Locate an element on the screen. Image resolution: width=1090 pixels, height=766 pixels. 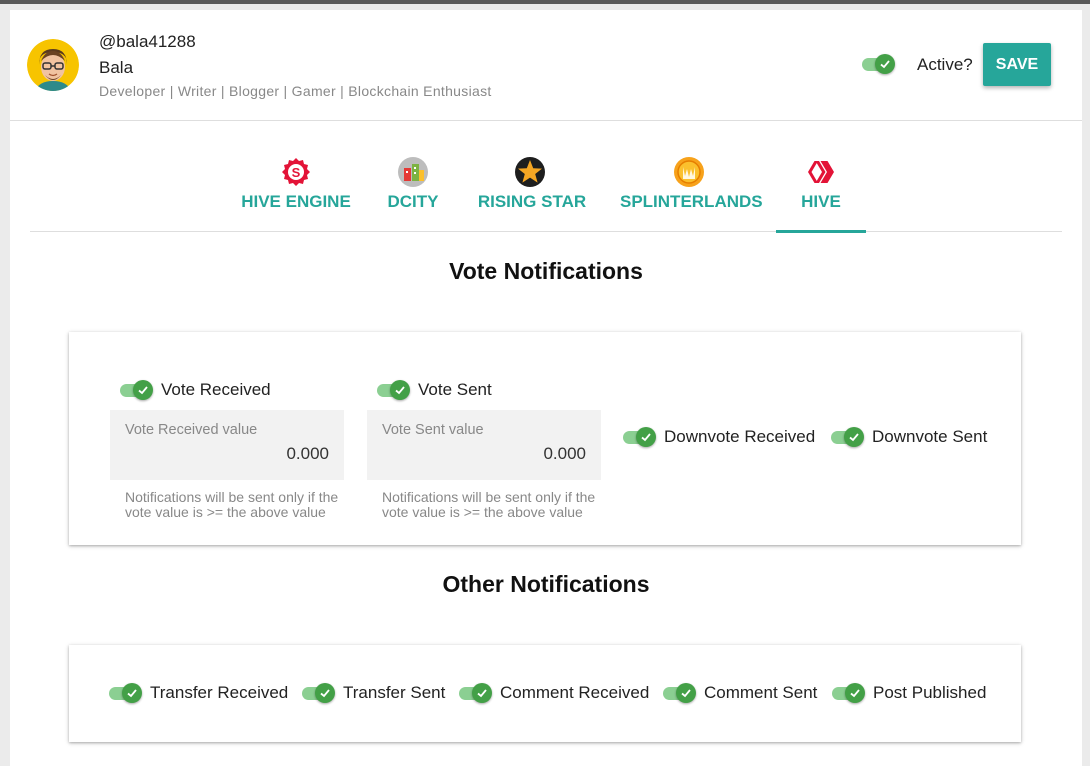
transfer-sent-toggle is located at coordinates (319, 693).